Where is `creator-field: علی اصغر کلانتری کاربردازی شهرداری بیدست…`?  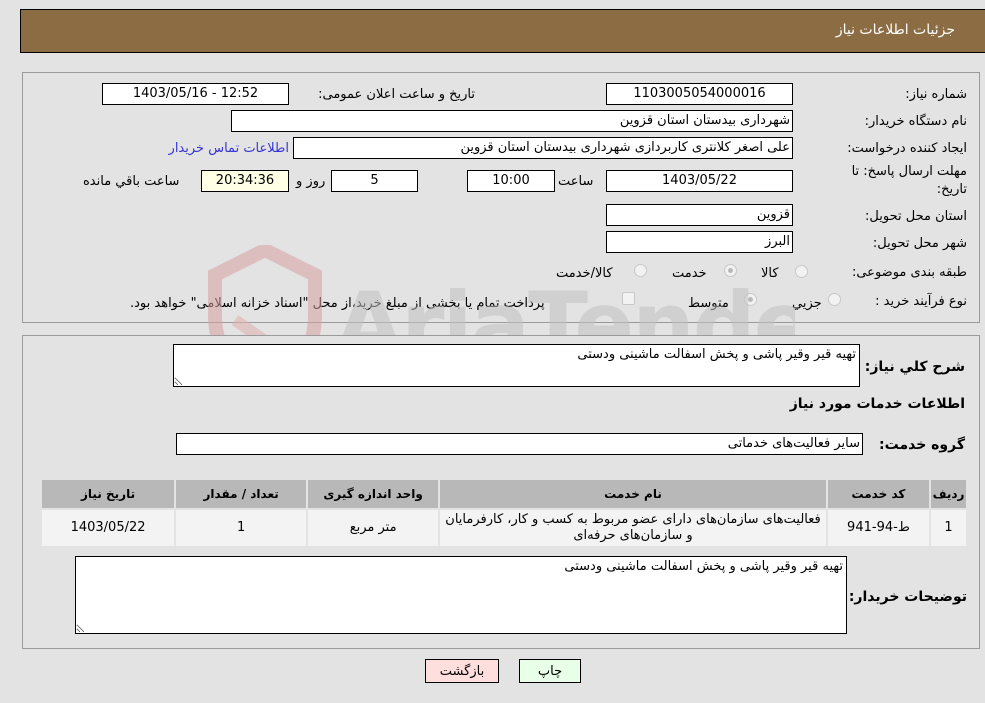
creator-field: علی اصغر کلانتری کاربردازی شهرداری بیدست… is located at coordinates (543, 148).